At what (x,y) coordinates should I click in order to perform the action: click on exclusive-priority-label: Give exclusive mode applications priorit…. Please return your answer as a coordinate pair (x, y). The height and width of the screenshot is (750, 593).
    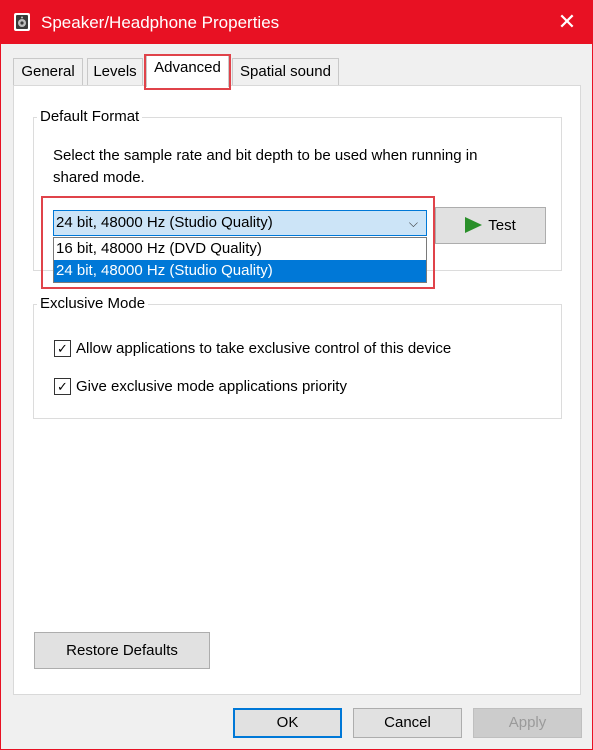
    Looking at the image, I should click on (211, 386).